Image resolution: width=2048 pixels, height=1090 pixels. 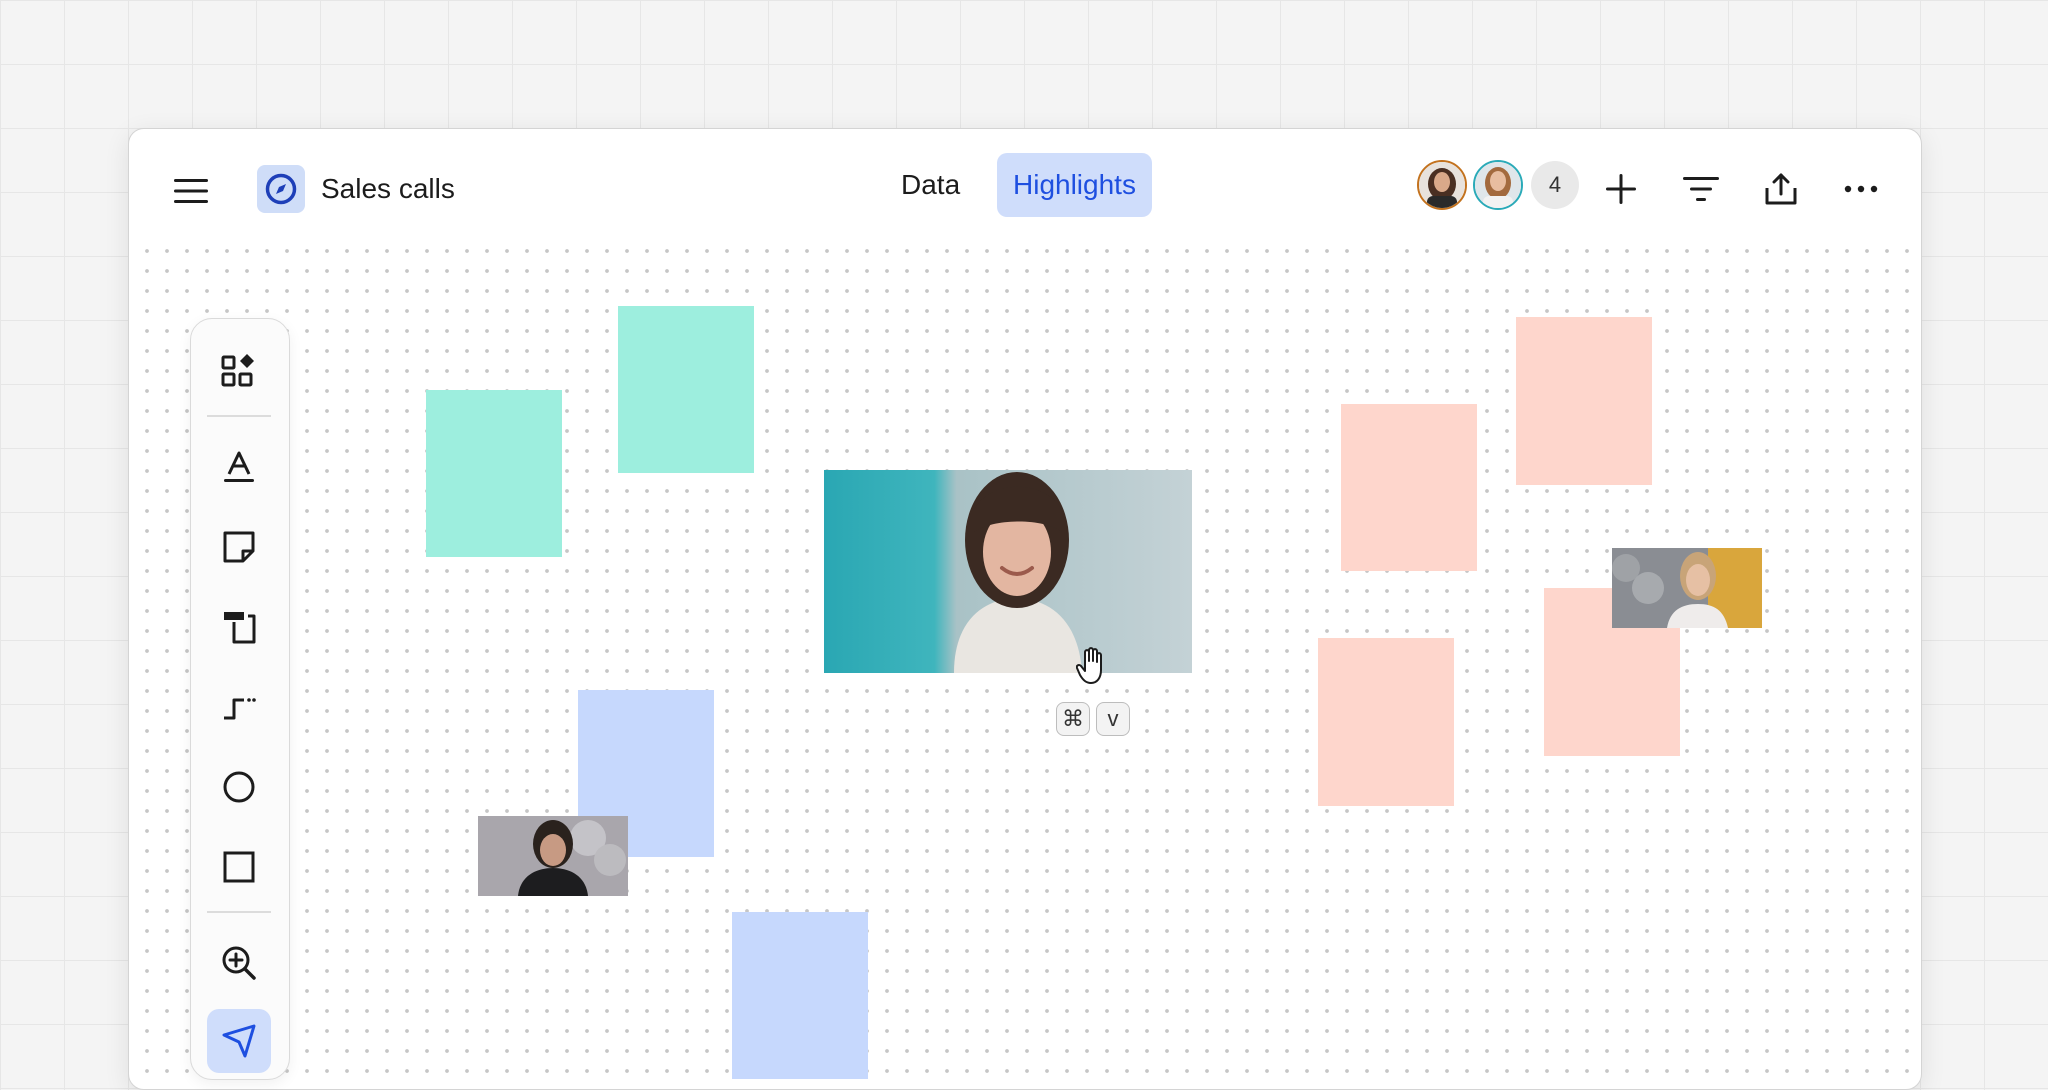 What do you see at coordinates (239, 467) in the screenshot?
I see `text-icon` at bounding box center [239, 467].